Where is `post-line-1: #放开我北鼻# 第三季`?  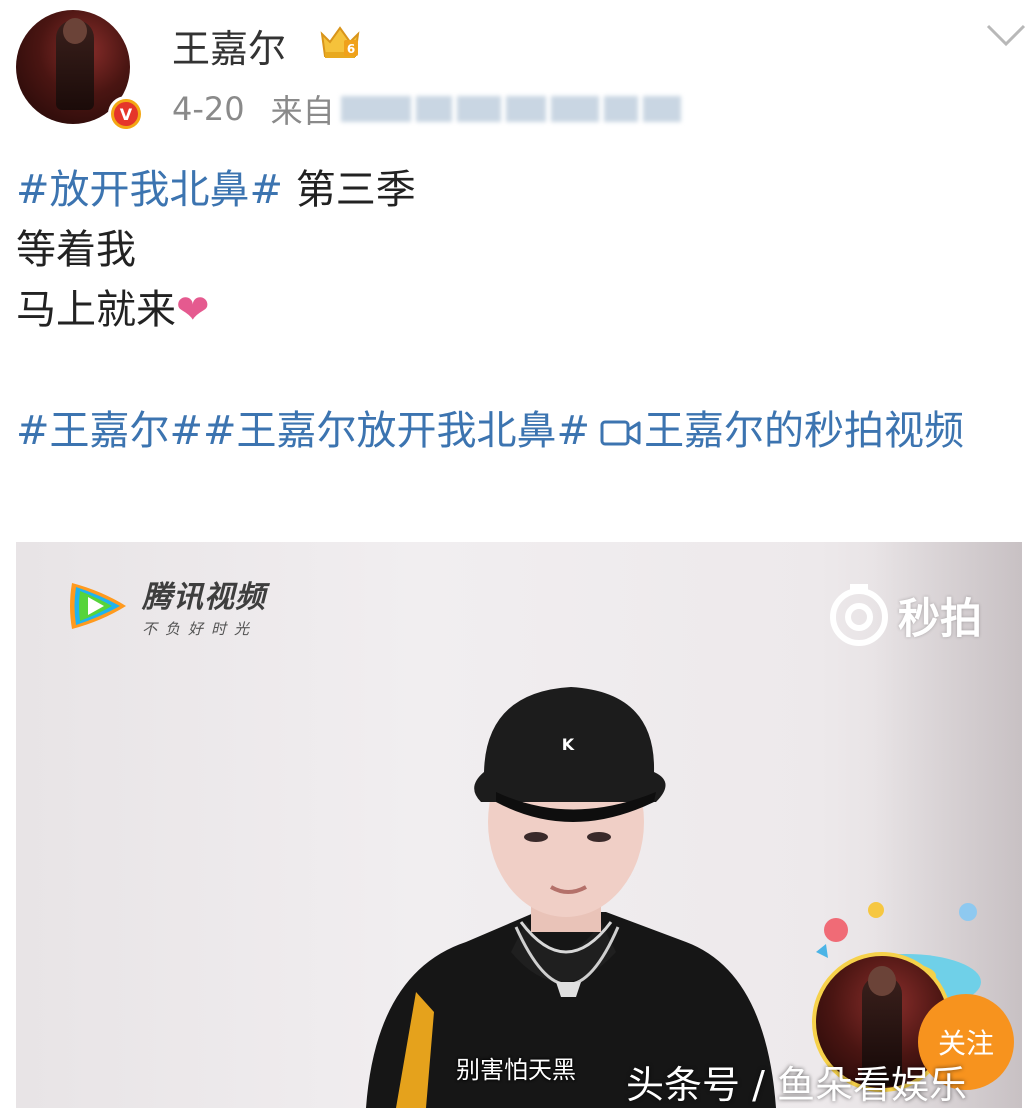 post-line-1: #放开我北鼻# 第三季 is located at coordinates (516, 190).